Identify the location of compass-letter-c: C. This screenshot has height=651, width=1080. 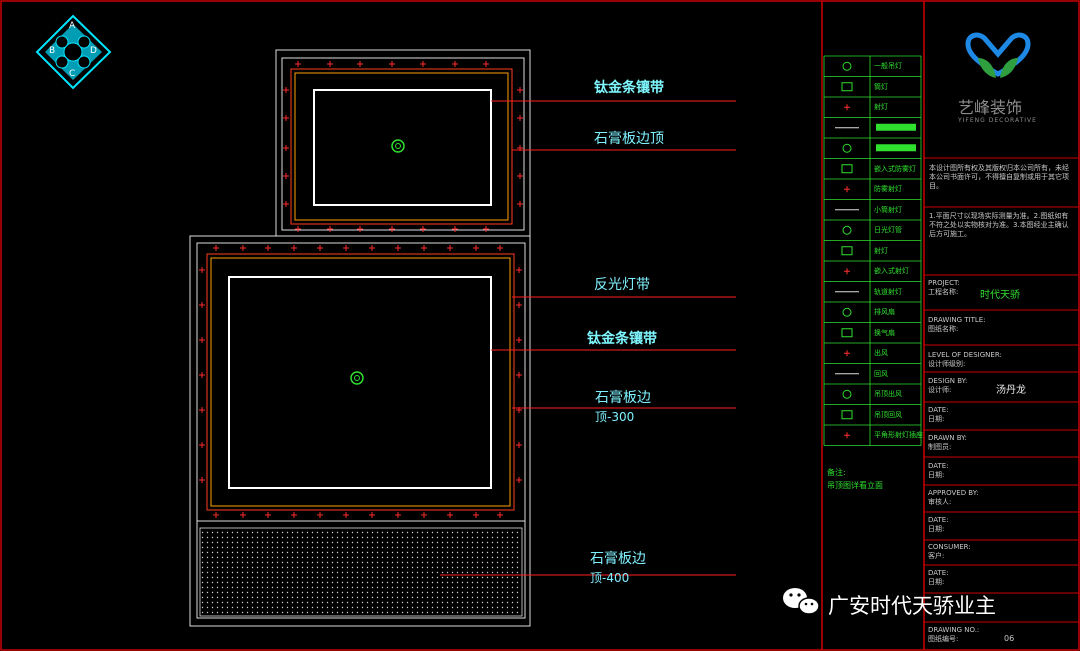
(72, 74).